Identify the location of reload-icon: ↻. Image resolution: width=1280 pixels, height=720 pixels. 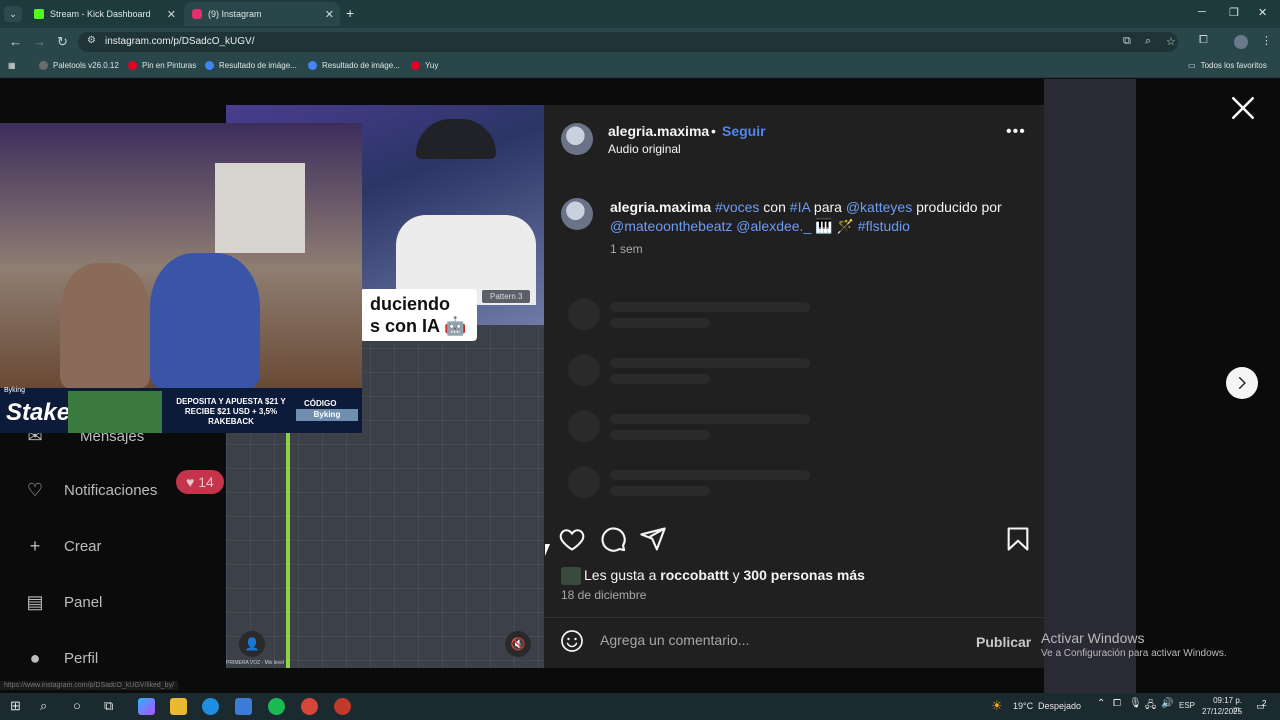
(62, 42).